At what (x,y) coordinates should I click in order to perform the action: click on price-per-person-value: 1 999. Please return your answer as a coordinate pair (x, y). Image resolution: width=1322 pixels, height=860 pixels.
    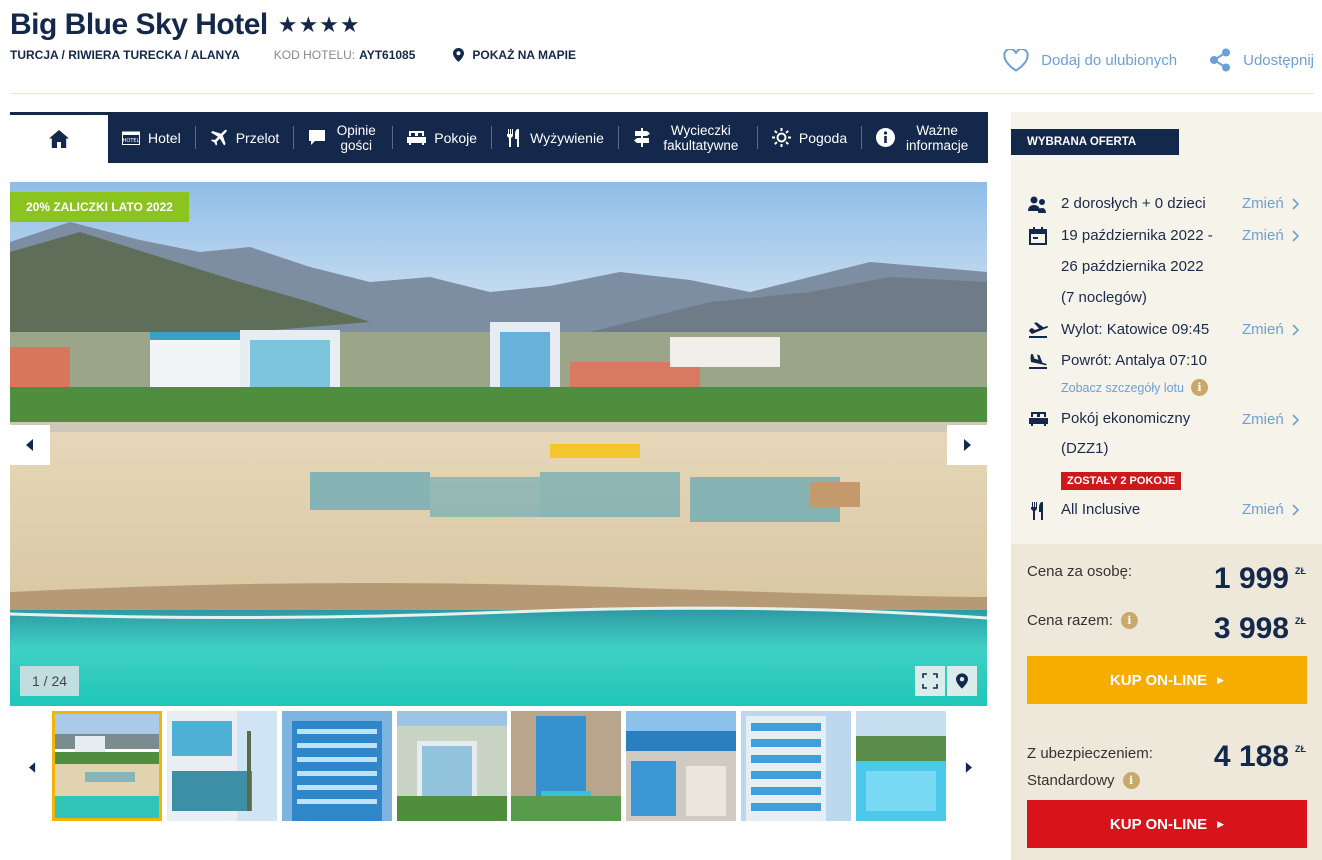
    Looking at the image, I should click on (1251, 578).